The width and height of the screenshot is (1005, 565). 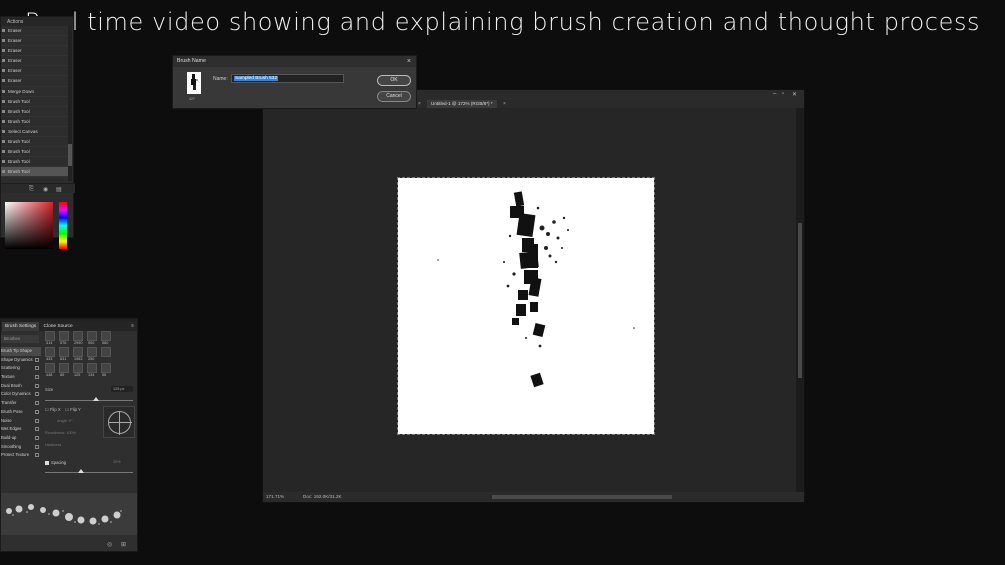 I want to click on brush-option-item: Brush Pose, so click(x=21, y=412).